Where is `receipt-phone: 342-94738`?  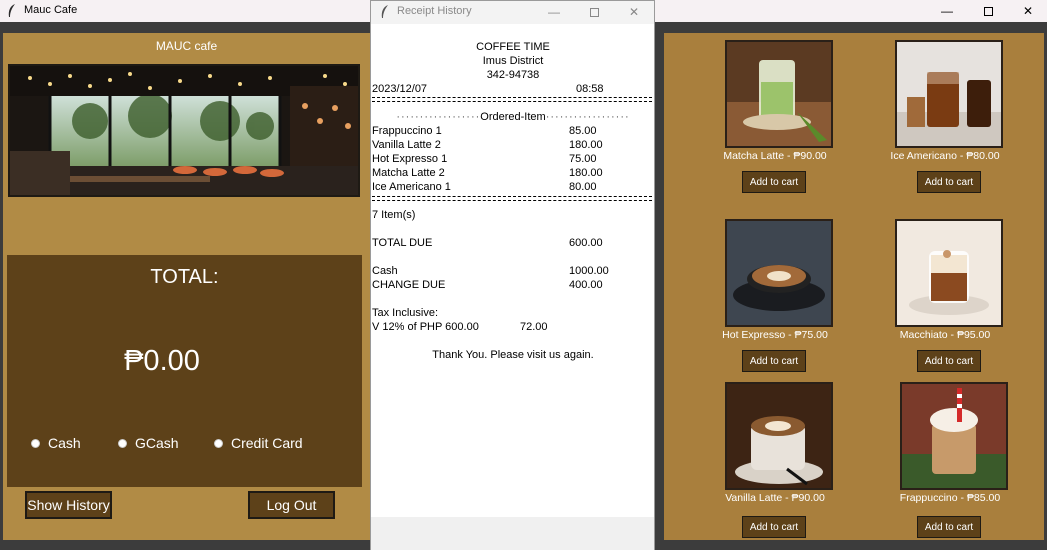
receipt-phone: 342-94738 is located at coordinates (513, 75).